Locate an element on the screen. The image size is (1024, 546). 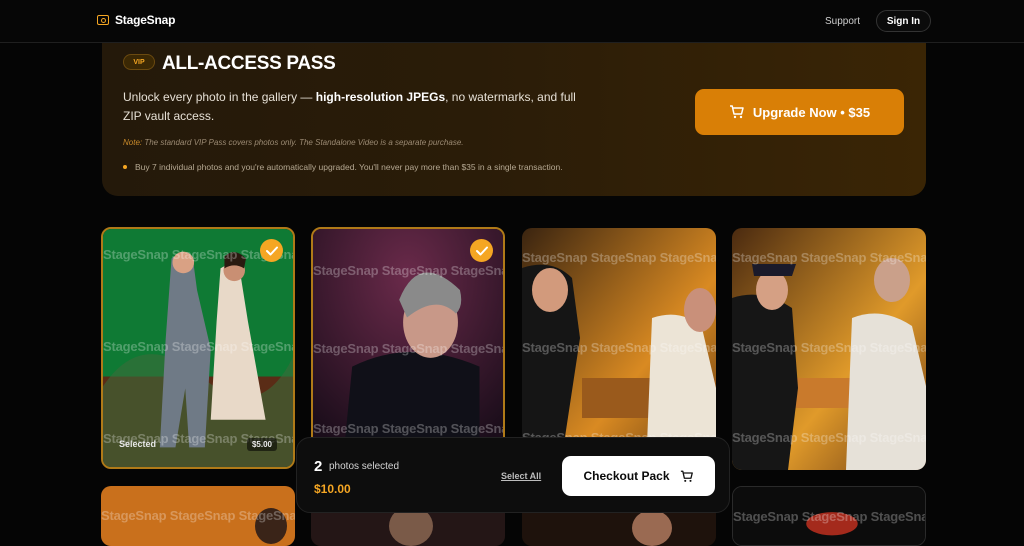
top-nav: StageSnap Support Sign In is located at coordinates (512, 21).